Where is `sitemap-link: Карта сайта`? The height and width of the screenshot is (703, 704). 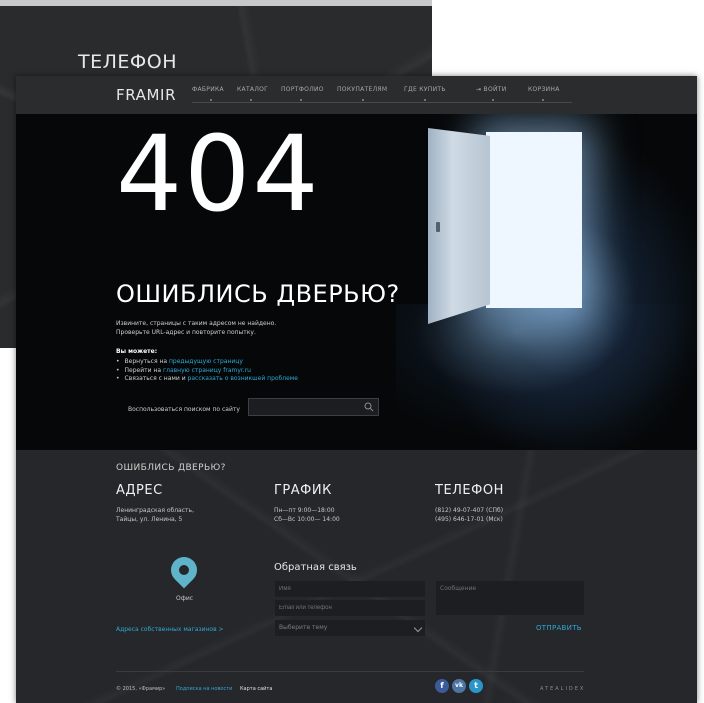
sitemap-link: Карта сайта is located at coordinates (256, 689).